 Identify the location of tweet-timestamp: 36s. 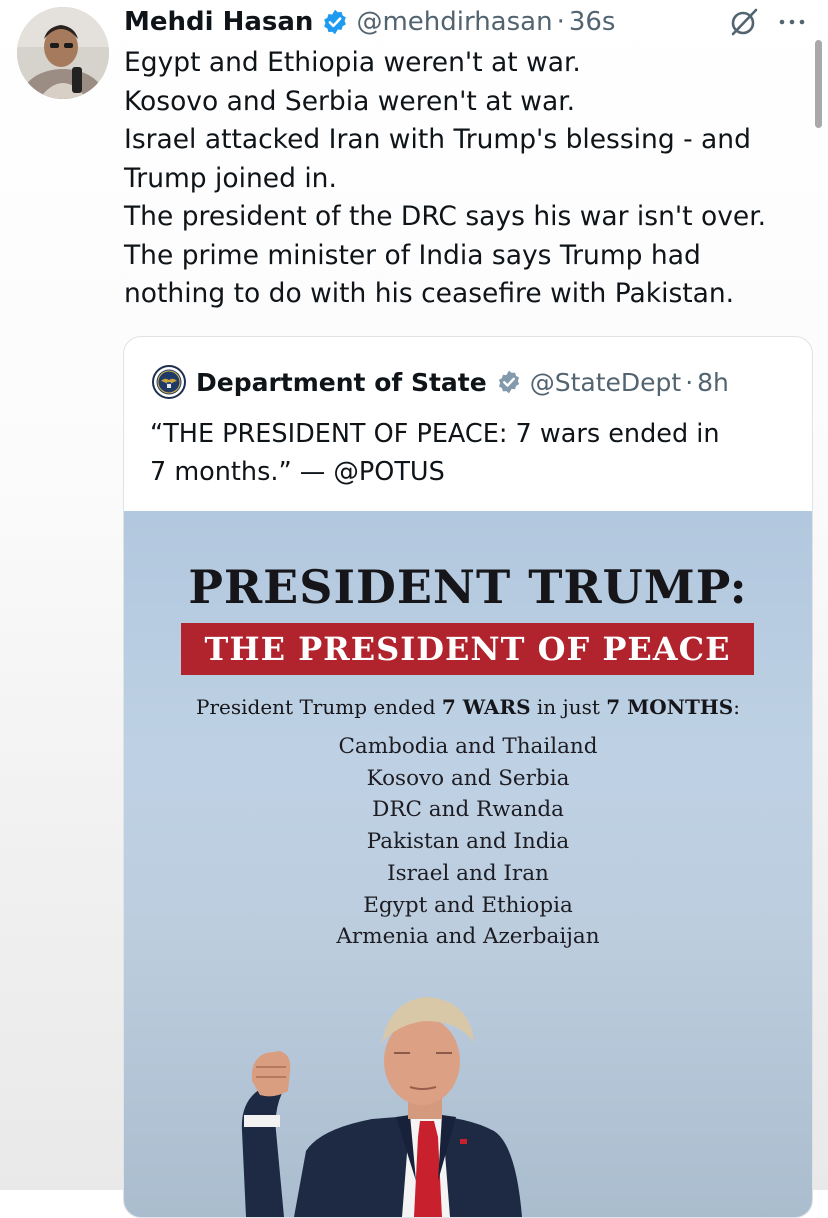
(592, 22).